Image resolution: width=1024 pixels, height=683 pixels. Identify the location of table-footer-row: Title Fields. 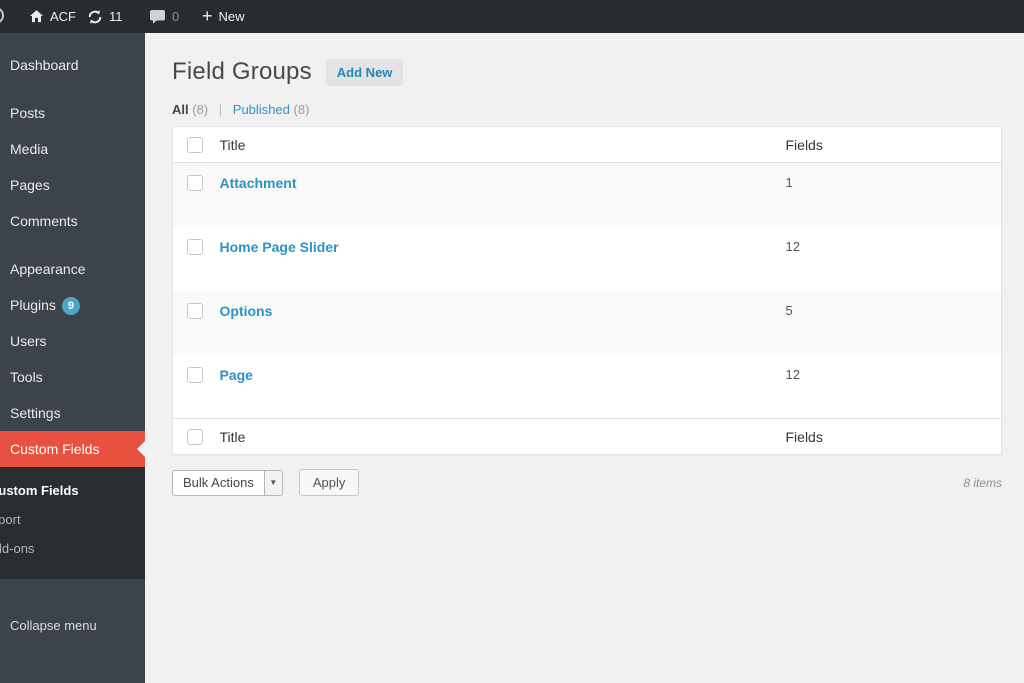
(587, 436).